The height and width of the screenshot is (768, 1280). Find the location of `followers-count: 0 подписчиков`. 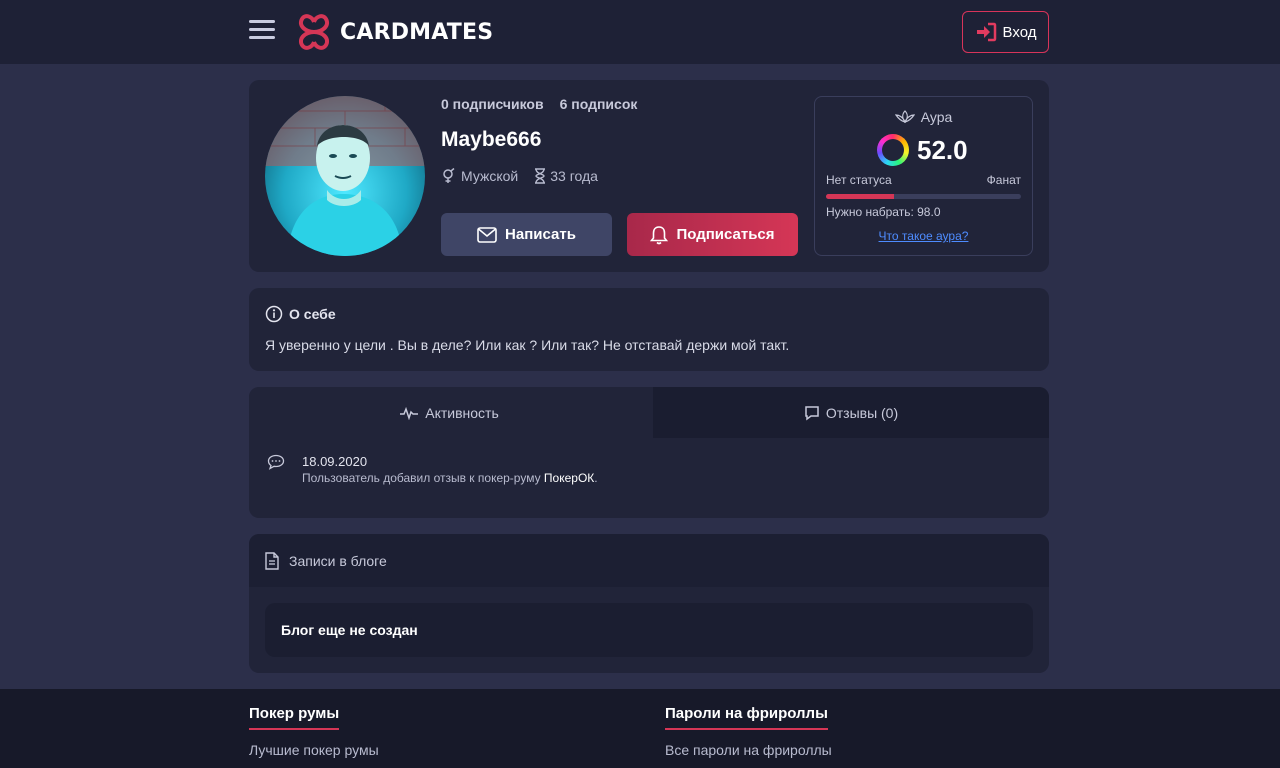

followers-count: 0 подписчиков is located at coordinates (492, 104).